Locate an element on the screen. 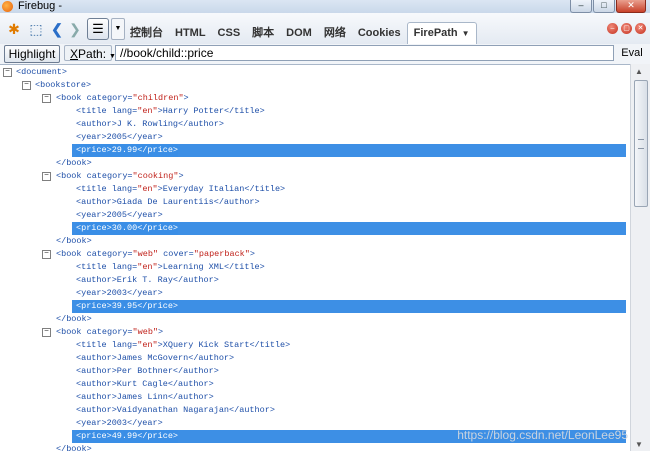 This screenshot has width=650, height=451. scroll-down-arrow-icon: ▼ is located at coordinates (639, 444).